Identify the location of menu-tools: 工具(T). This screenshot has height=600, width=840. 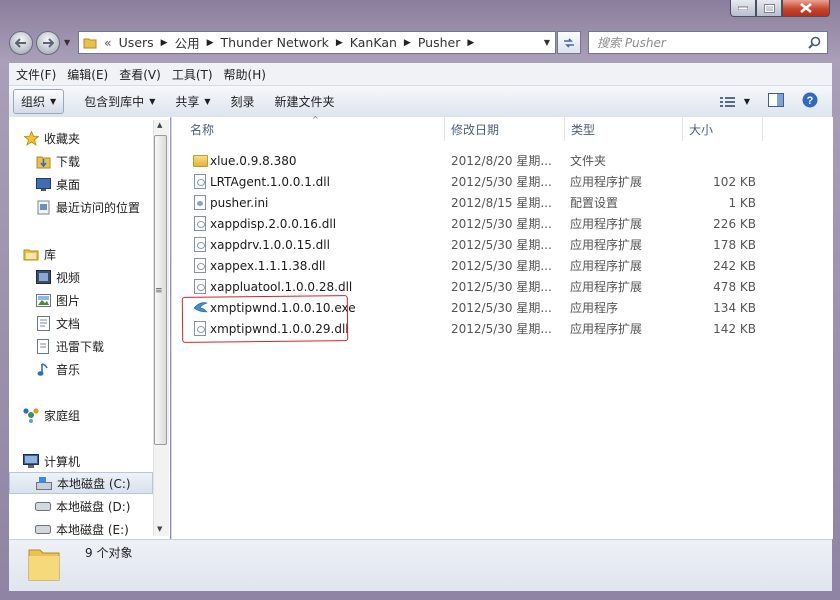
(192, 74).